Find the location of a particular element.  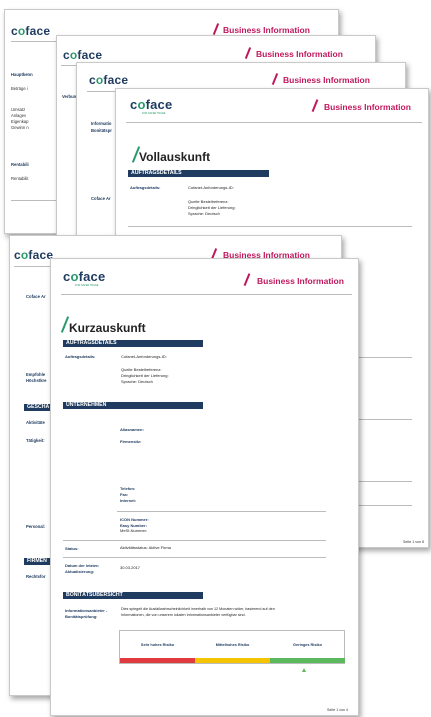

rechtsfor-label: Rechtsfor is located at coordinates (36, 576).